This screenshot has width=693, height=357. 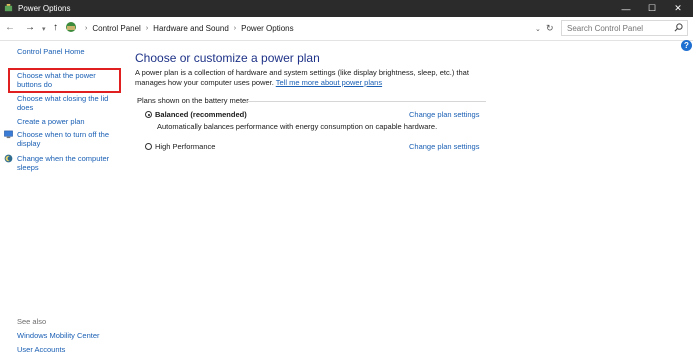 I want to click on close-button: ✕, so click(x=678, y=8).